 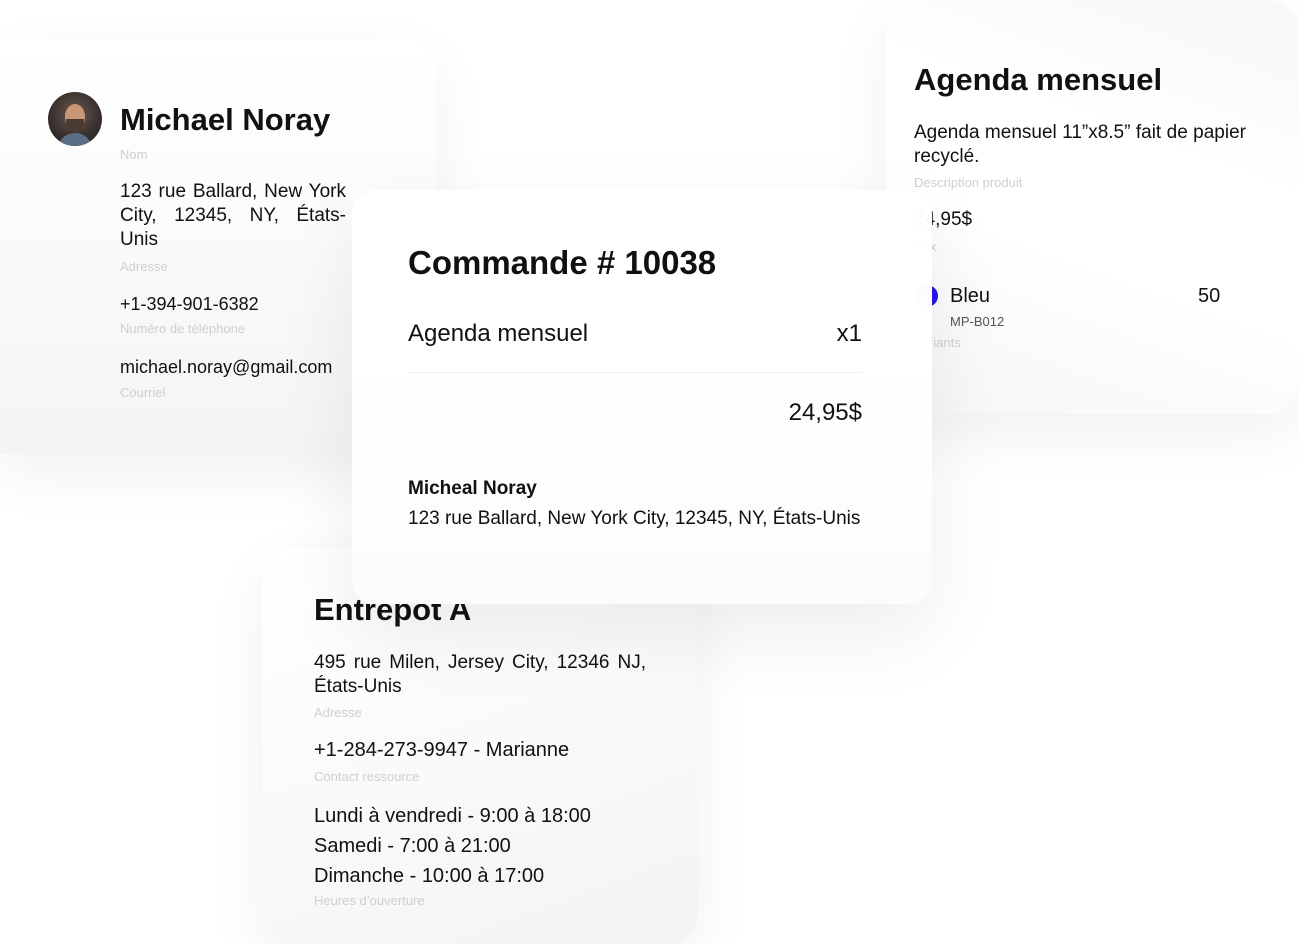 I want to click on order-title: Commande # 10038, so click(x=562, y=262).